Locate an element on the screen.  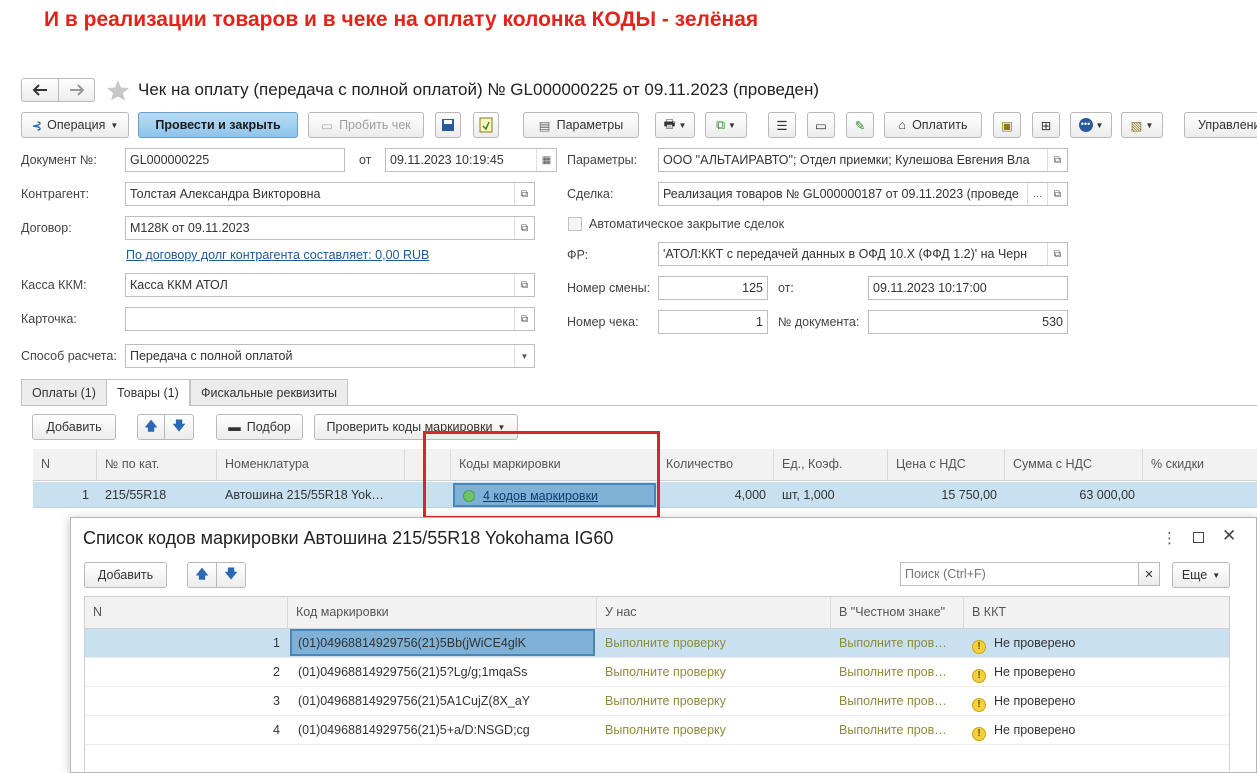
arrow-down-icon: 🡇 is located at coordinates (179, 425).